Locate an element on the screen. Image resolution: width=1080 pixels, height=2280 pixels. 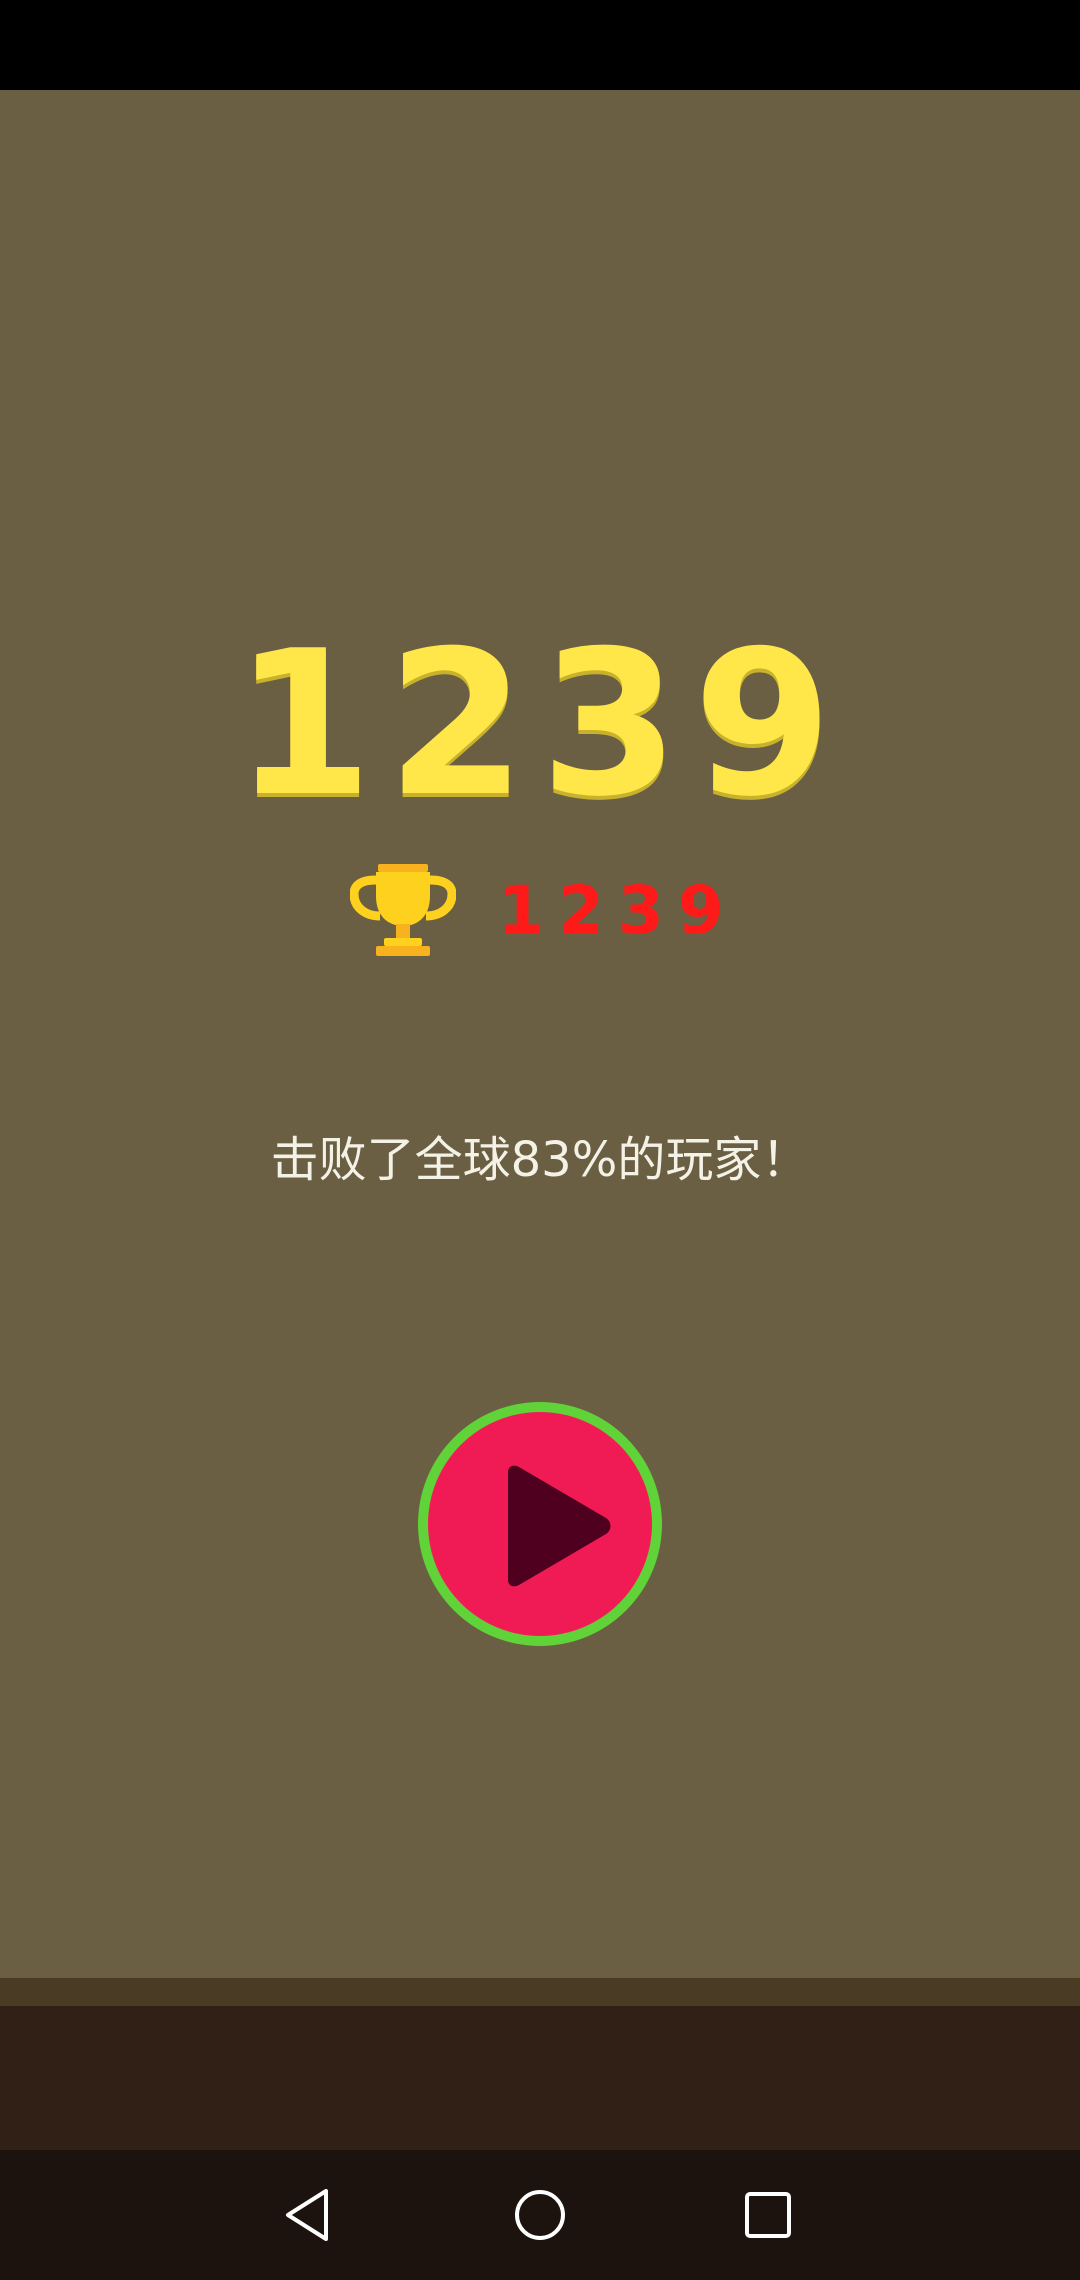
circle-home-icon is located at coordinates (540, 2215).